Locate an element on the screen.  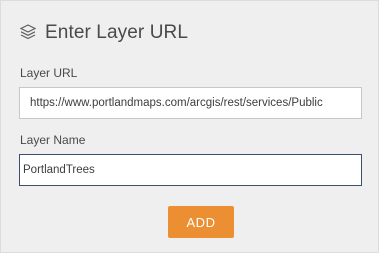
panel-header: Enter Layer URL is located at coordinates (103, 32).